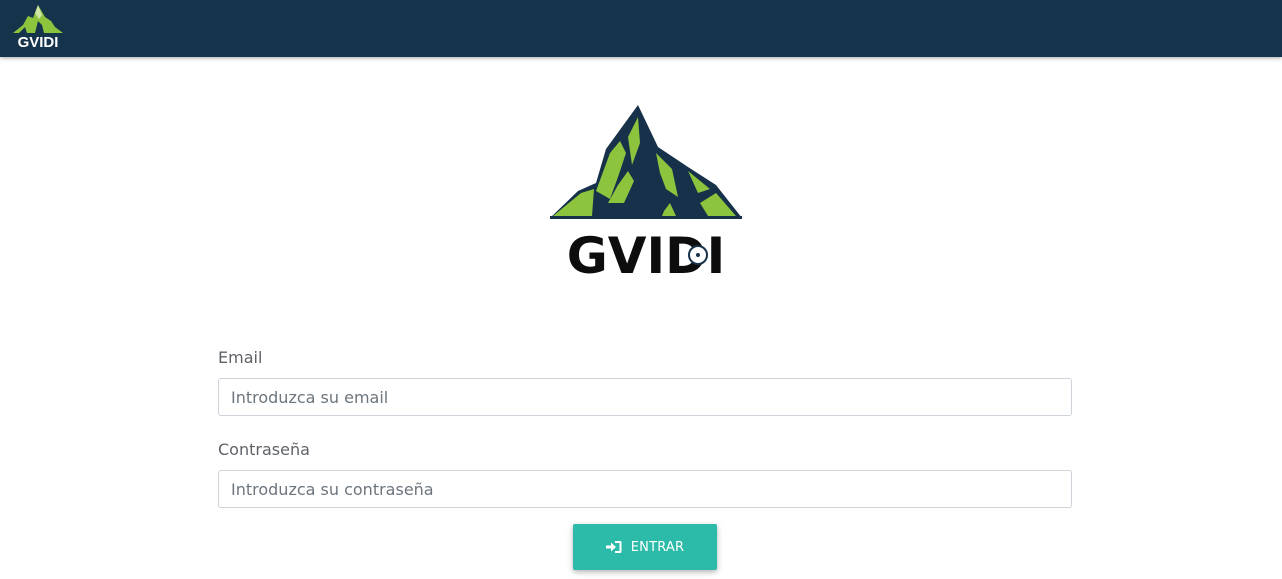 The image size is (1282, 579). What do you see at coordinates (645, 489) in the screenshot?
I see `password-field` at bounding box center [645, 489].